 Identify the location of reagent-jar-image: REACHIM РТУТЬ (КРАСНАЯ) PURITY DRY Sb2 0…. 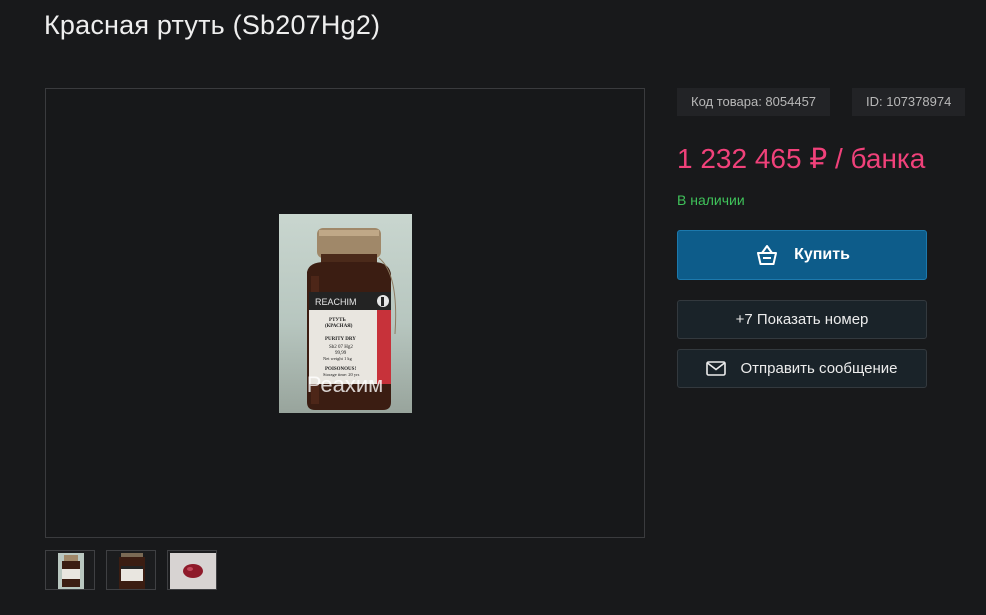
(352, 319).